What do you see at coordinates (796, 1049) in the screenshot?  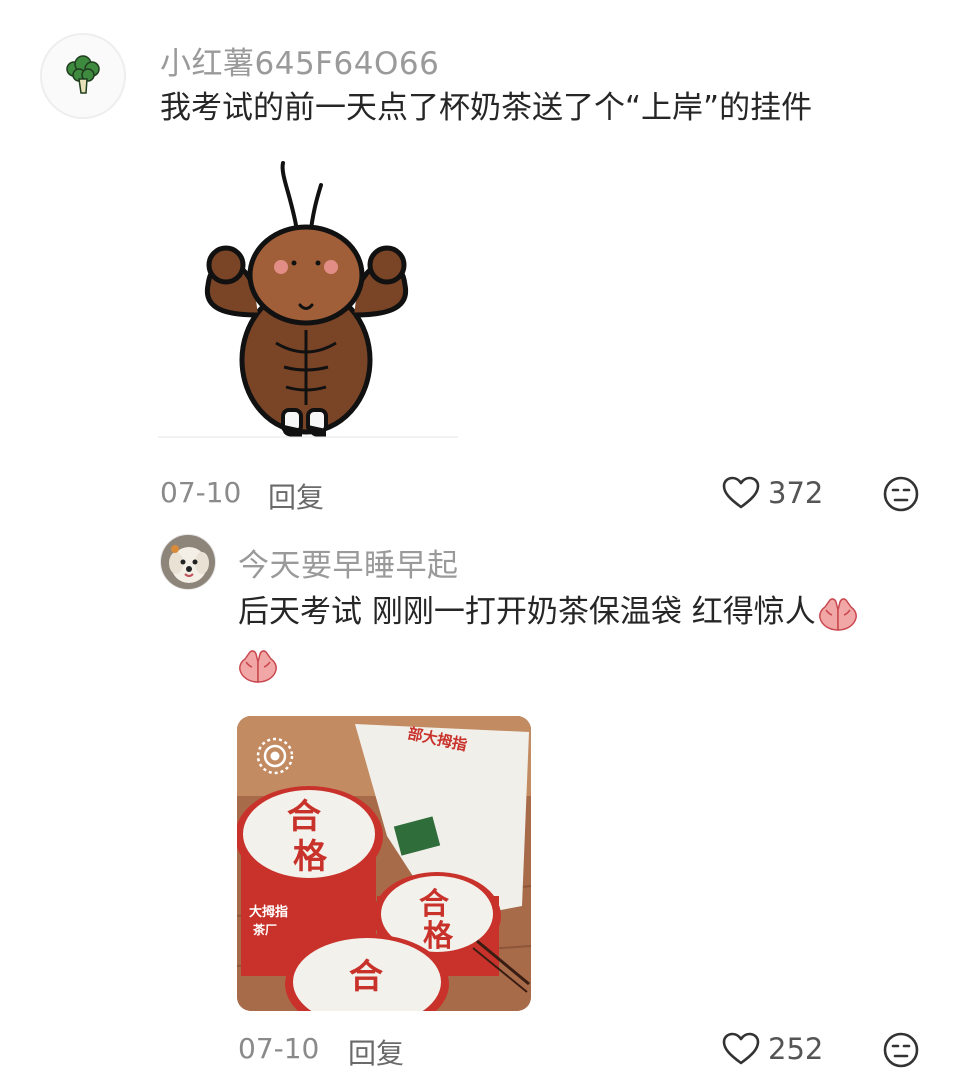 I see `like-count: 252` at bounding box center [796, 1049].